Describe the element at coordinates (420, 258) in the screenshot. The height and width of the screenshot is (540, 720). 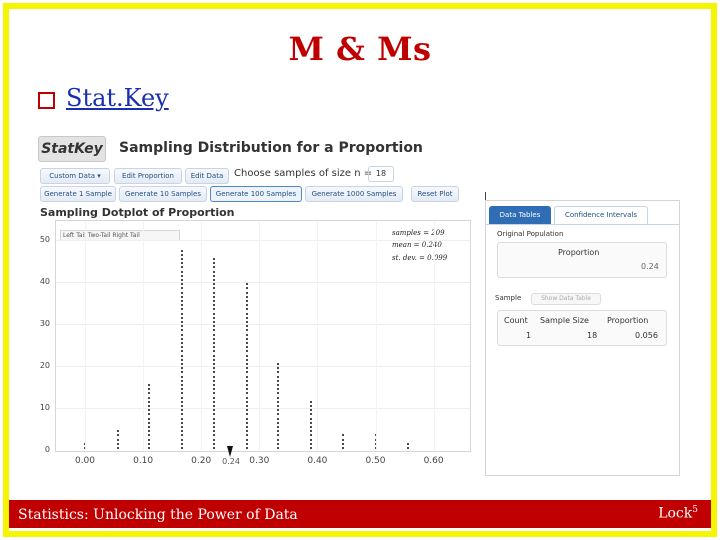
I see `stat-sd: st. dev. = 0.099` at that location.